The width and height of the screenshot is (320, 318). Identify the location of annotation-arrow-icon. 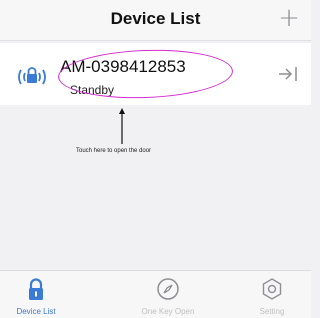
(122, 126).